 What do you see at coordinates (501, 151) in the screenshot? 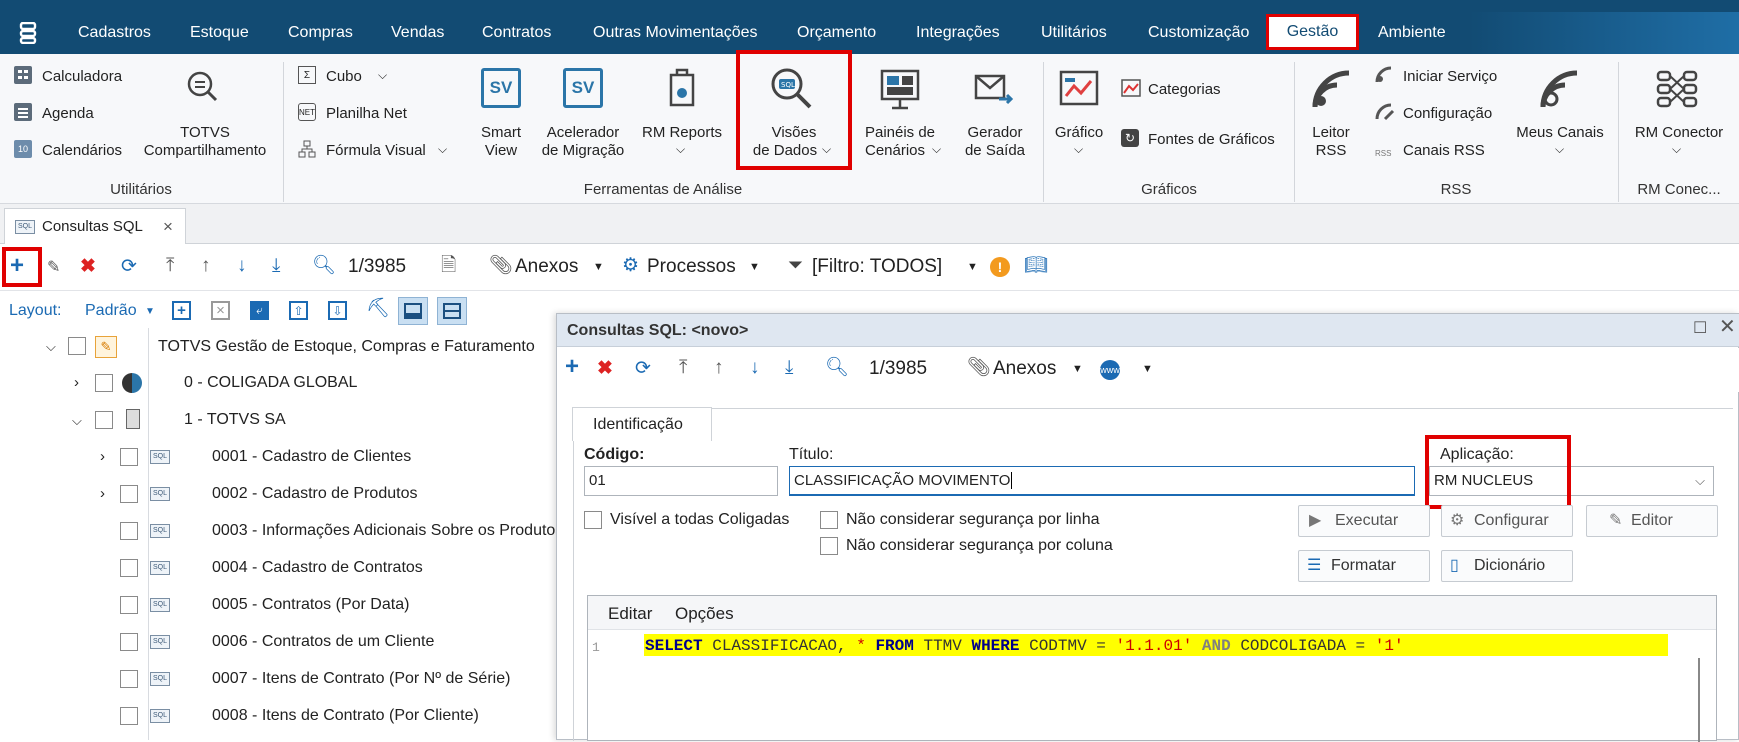
I see `smart-view-line2: View` at bounding box center [501, 151].